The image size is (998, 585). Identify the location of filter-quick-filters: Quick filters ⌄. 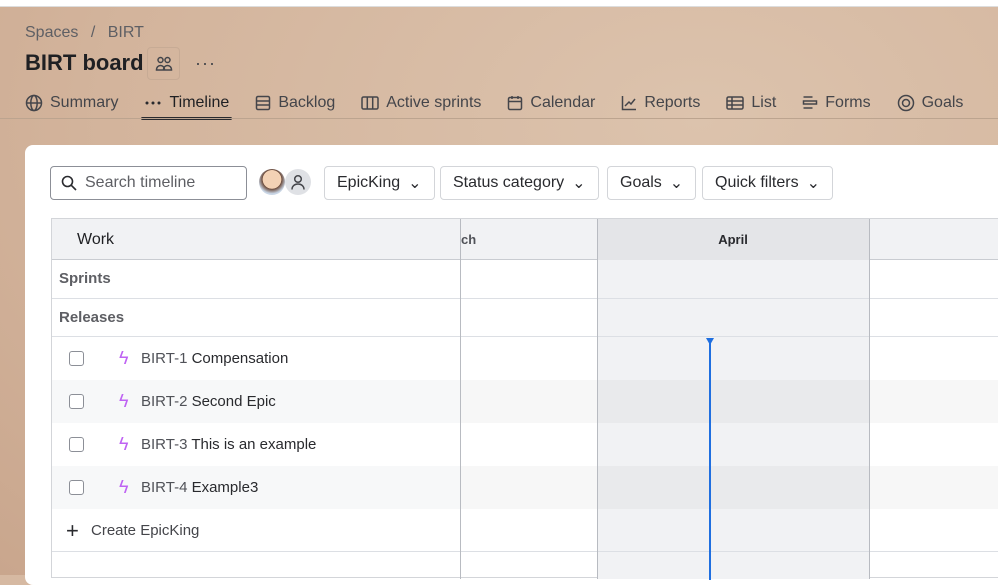
(767, 183).